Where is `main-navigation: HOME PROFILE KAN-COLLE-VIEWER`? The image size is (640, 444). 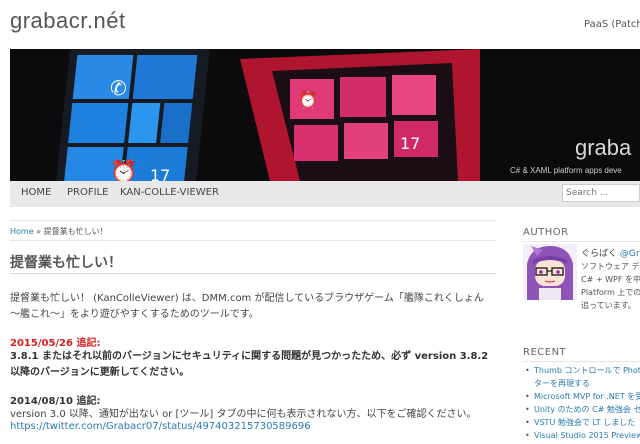 main-navigation: HOME PROFILE KAN-COLLE-VIEWER is located at coordinates (325, 194).